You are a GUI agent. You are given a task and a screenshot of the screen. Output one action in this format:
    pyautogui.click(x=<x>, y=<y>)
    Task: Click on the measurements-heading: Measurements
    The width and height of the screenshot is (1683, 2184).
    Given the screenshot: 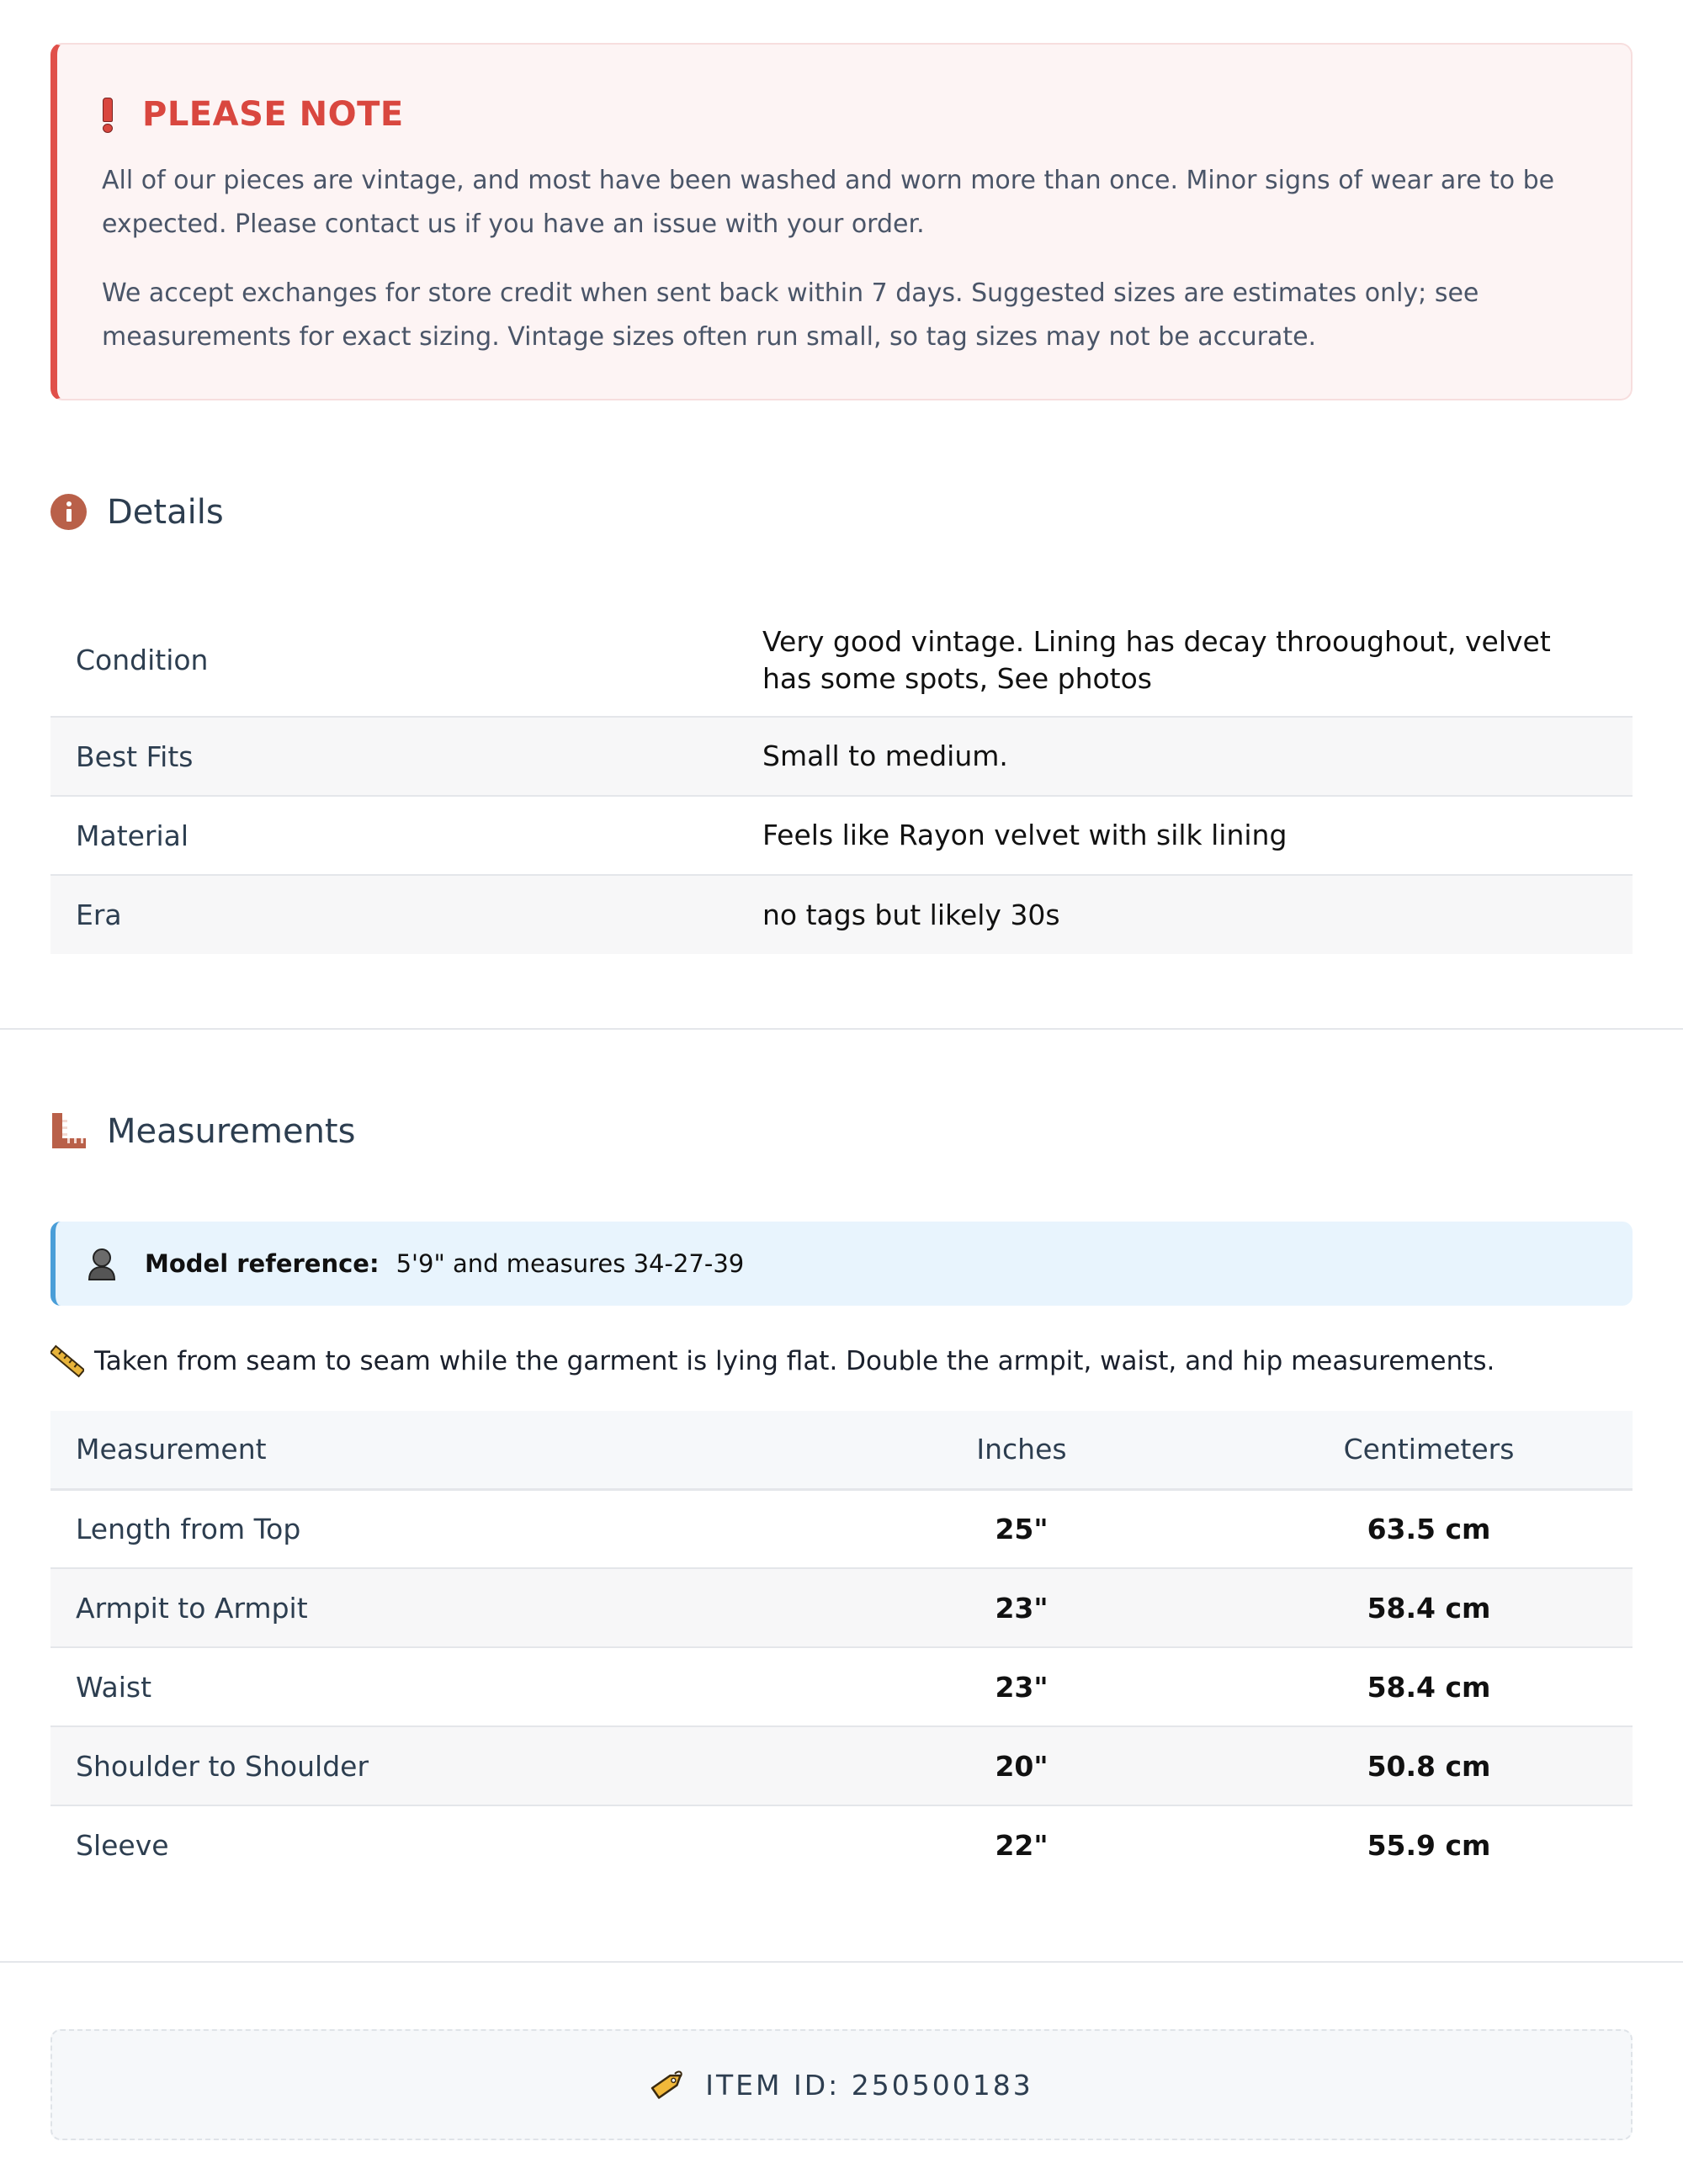 What is the action you would take?
    pyautogui.click(x=203, y=1131)
    